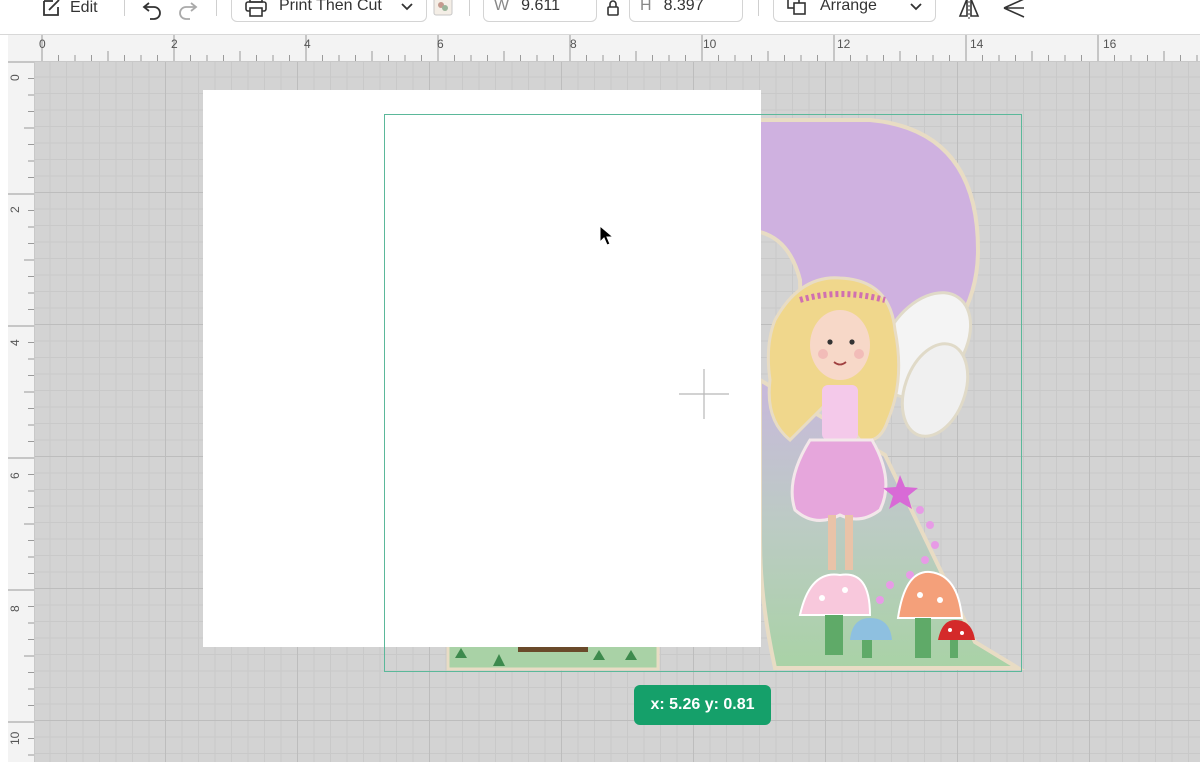 The image size is (1200, 762). What do you see at coordinates (704, 394) in the screenshot?
I see `crosshair-icon` at bounding box center [704, 394].